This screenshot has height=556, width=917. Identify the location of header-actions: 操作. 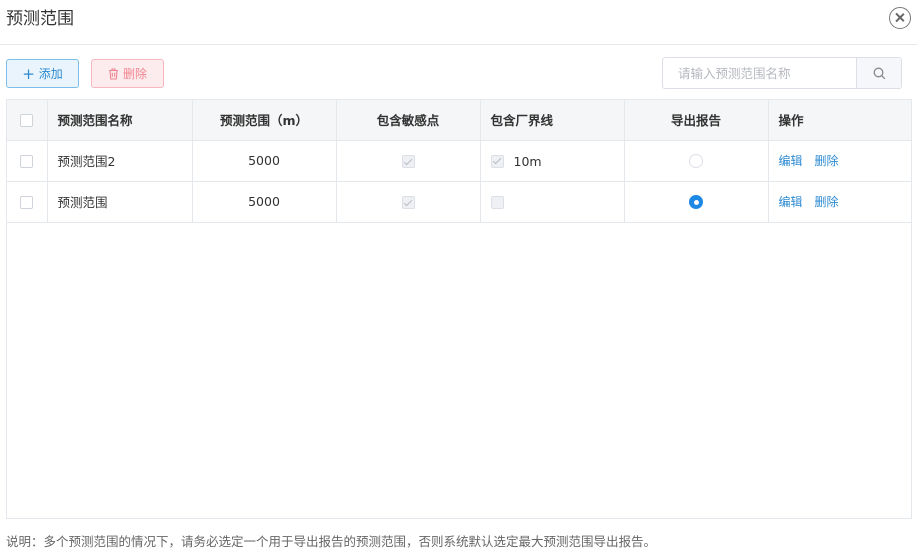
(839, 120).